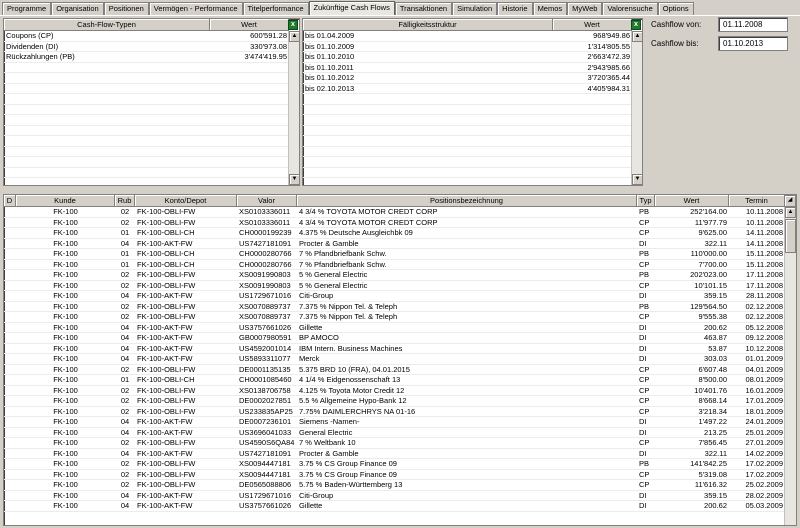  What do you see at coordinates (428, 24) in the screenshot?
I see `column-header-maturity: Fälligkeitsstruktur` at bounding box center [428, 24].